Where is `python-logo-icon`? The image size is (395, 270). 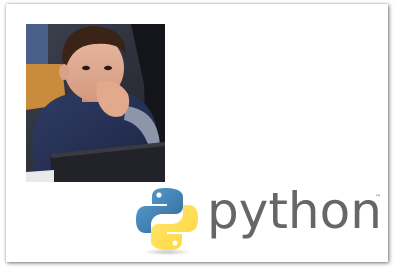
python-logo-icon is located at coordinates (167, 221).